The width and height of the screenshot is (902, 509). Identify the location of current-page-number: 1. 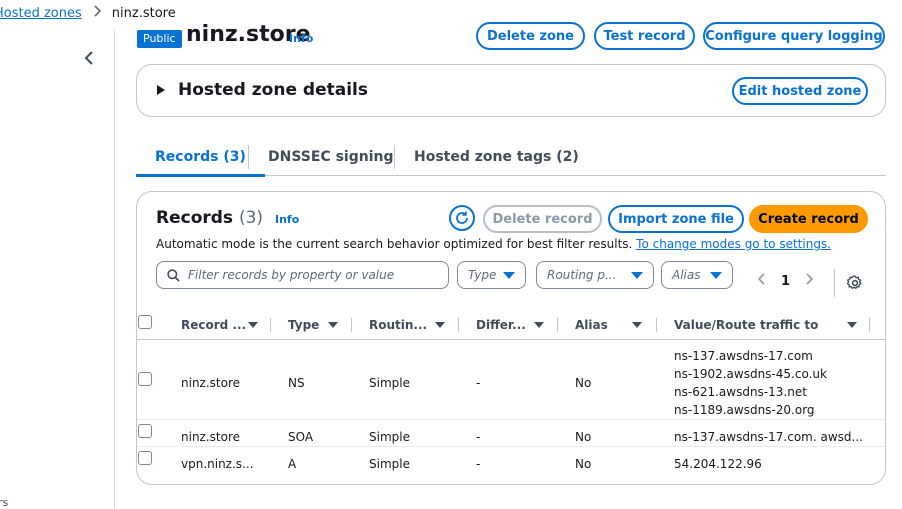
(785, 281).